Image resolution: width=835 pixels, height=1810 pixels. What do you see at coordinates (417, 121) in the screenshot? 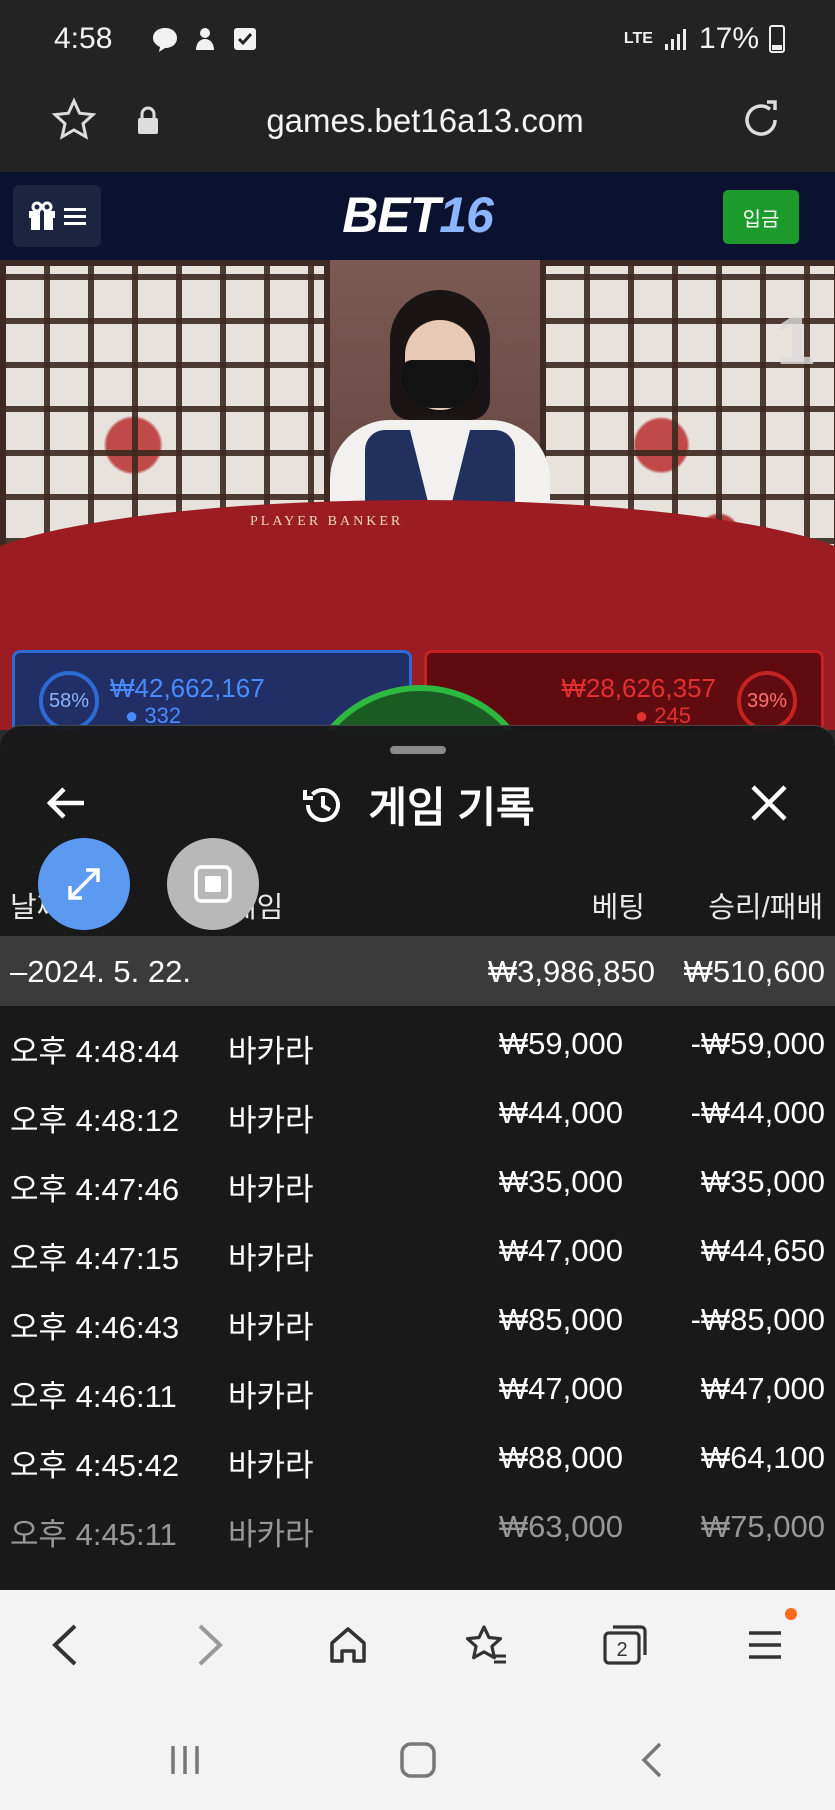
I see `url-text: games.bet16a13.com` at bounding box center [417, 121].